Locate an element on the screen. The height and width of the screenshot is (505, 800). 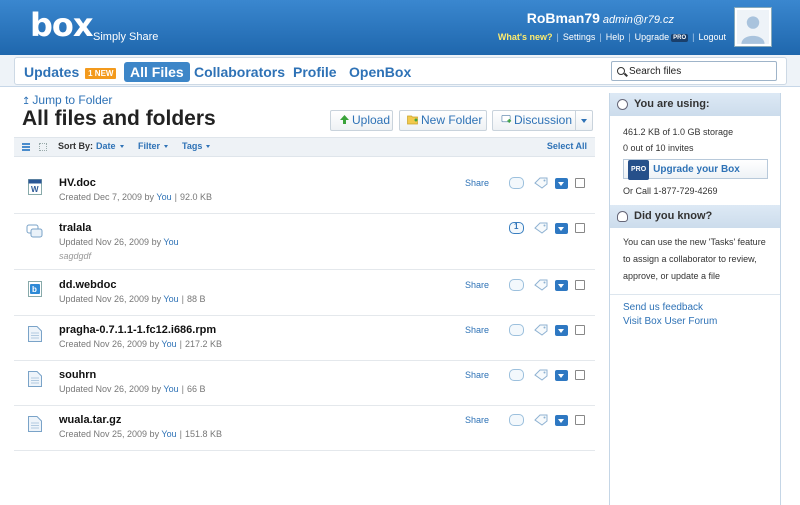
list-view-icon is located at coordinates (26, 147).